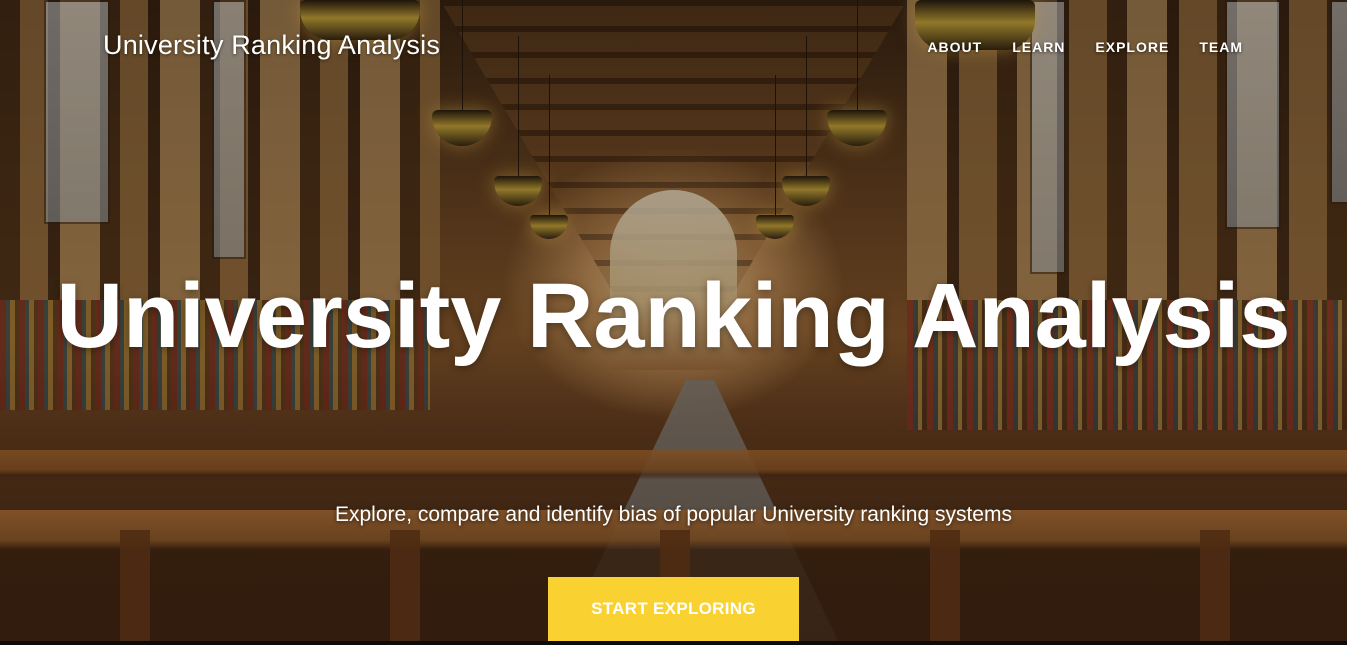  Describe the element at coordinates (1132, 47) in the screenshot. I see `nav-link-explore: EXPLORE` at that location.